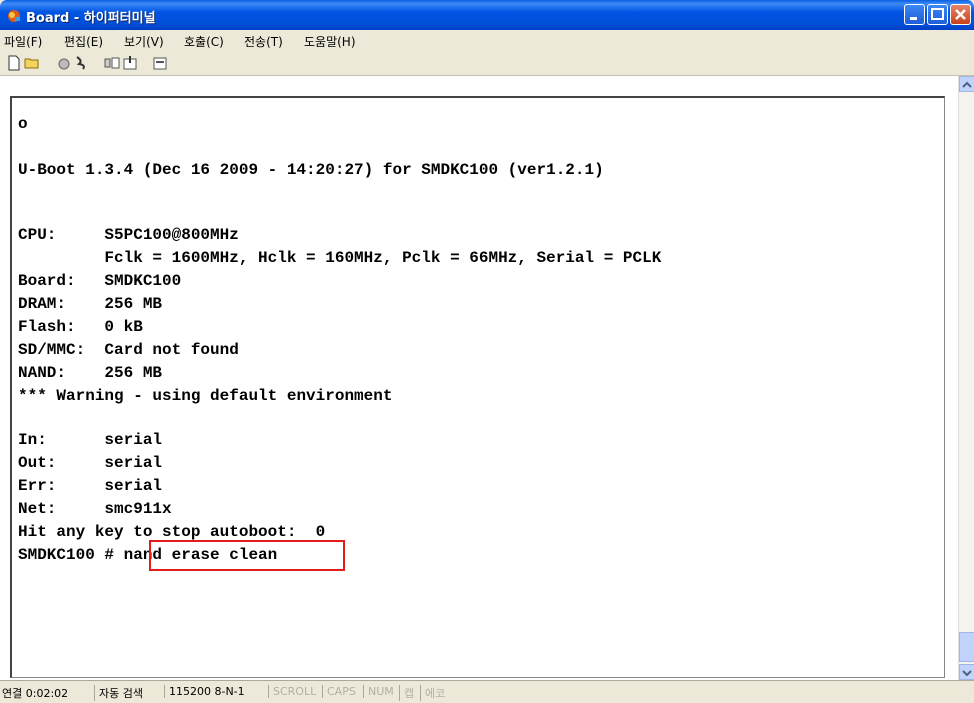 The image size is (974, 703). What do you see at coordinates (966, 378) in the screenshot?
I see `vertical-scrollbar` at bounding box center [966, 378].